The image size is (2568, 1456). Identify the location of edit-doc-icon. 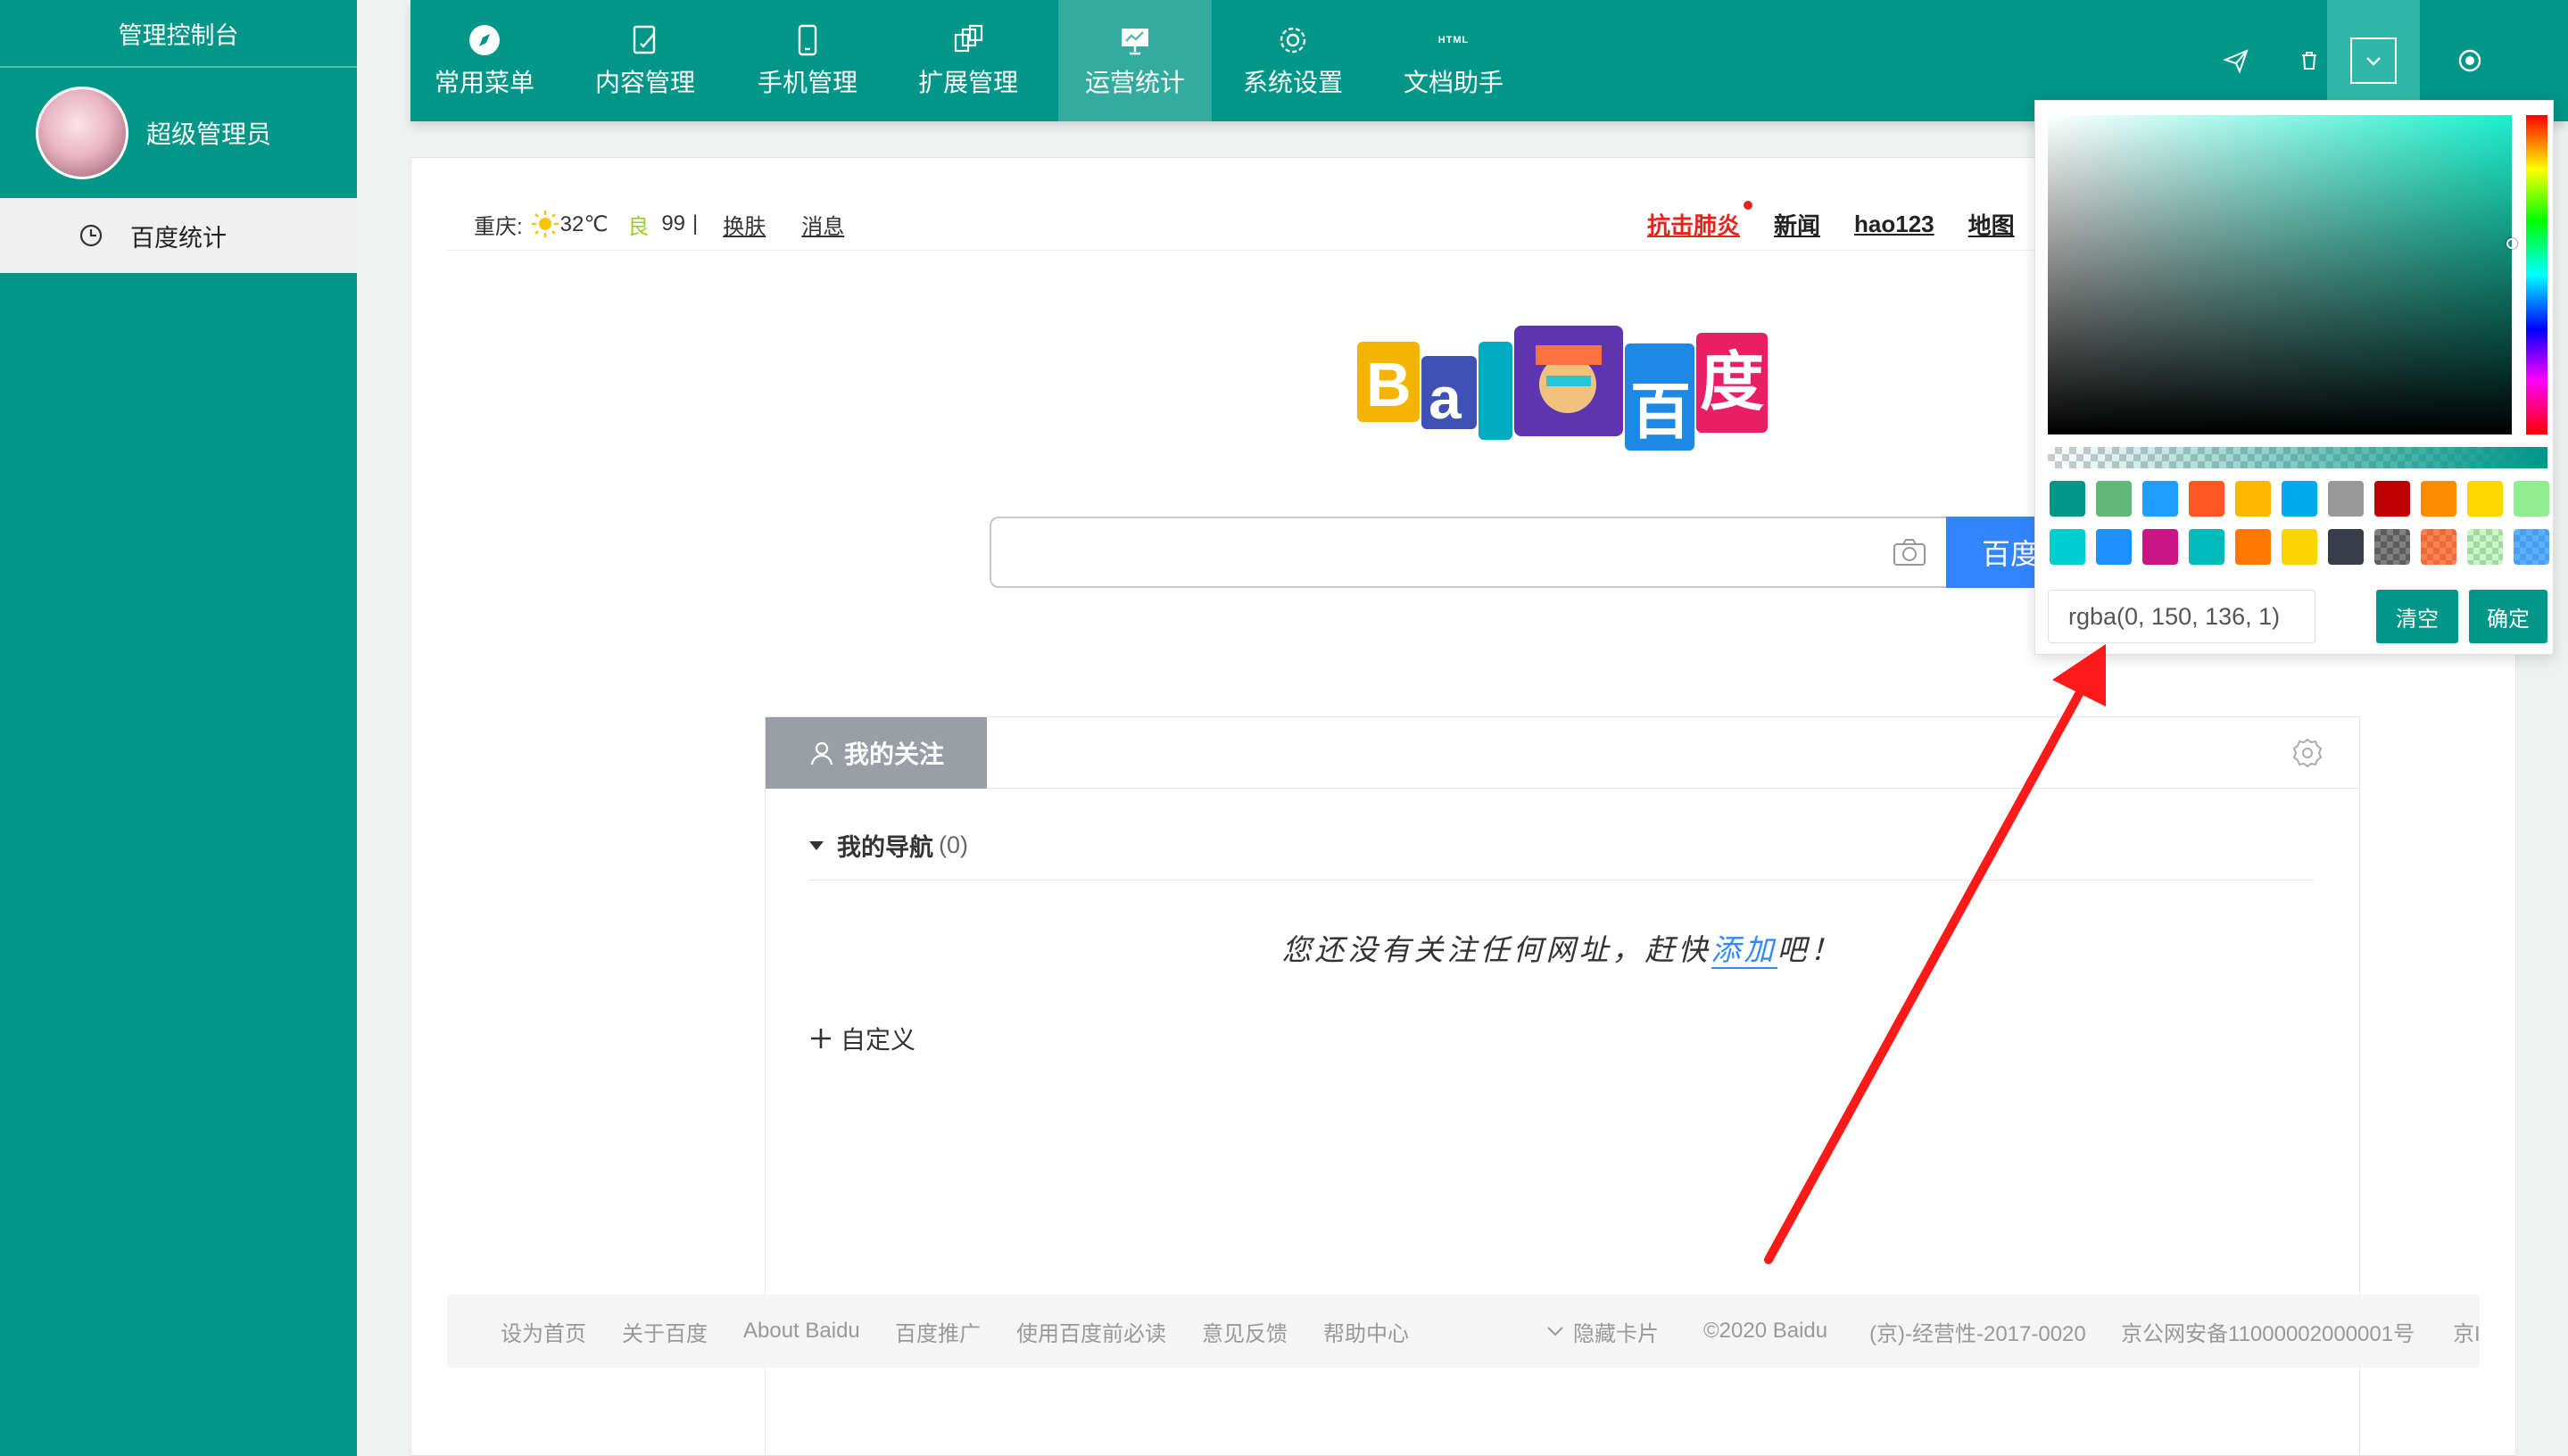
(644, 40).